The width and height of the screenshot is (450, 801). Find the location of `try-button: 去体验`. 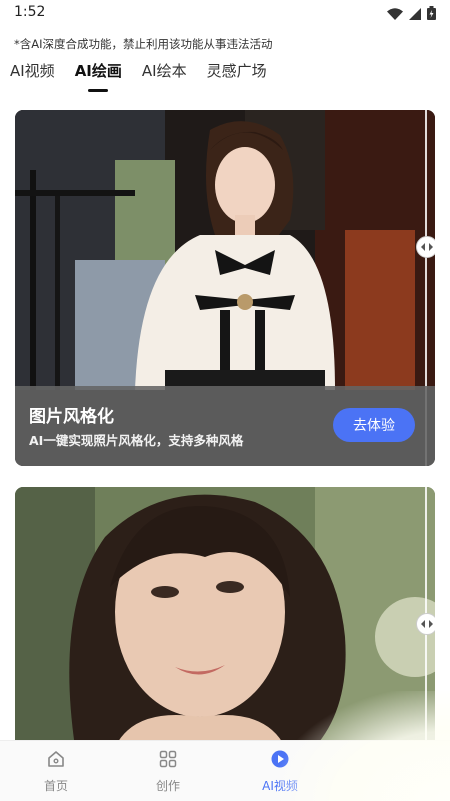

try-button: 去体验 is located at coordinates (374, 425).